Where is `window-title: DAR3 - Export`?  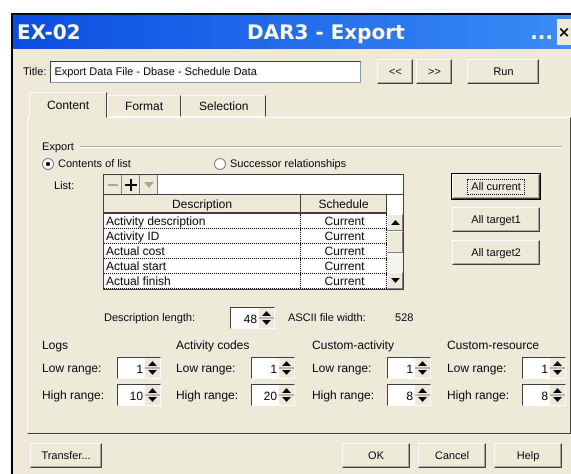
window-title: DAR3 - Export is located at coordinates (326, 32).